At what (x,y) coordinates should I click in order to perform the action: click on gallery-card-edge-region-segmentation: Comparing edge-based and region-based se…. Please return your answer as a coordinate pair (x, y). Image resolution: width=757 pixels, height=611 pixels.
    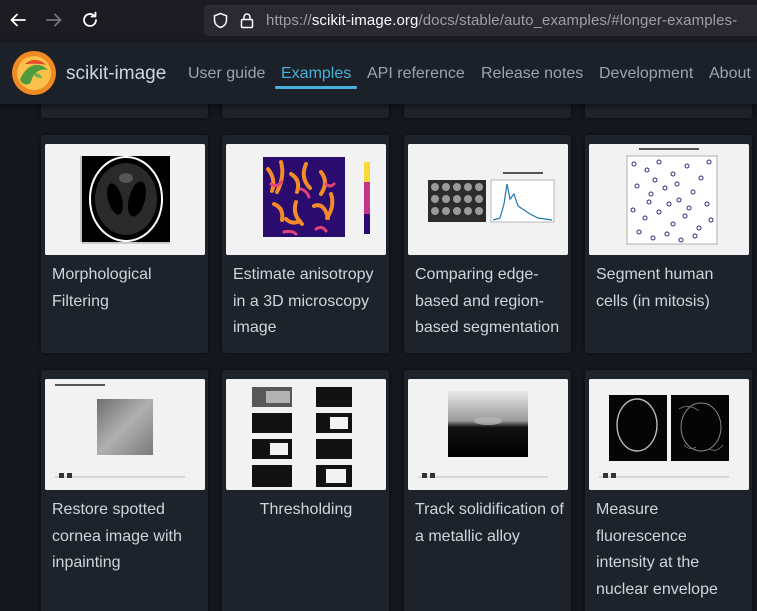
    Looking at the image, I should click on (487, 244).